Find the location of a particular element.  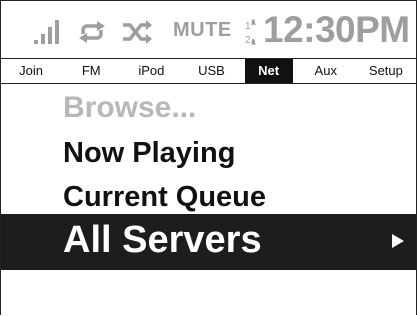

right-triangle-icon is located at coordinates (398, 241).